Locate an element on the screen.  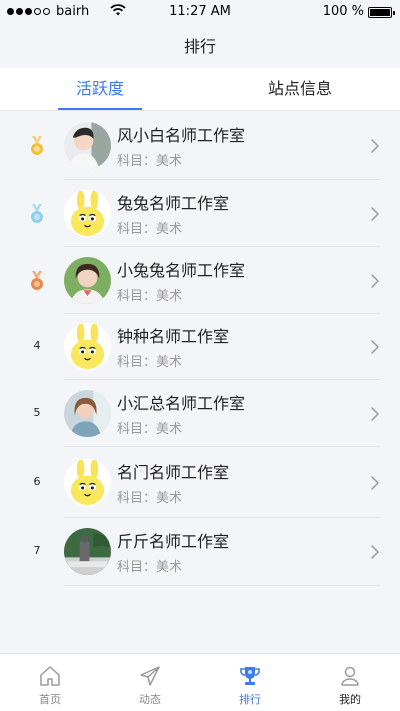
ranking-row: 小兔兔名师工作室科目：美术 is located at coordinates (200, 280).